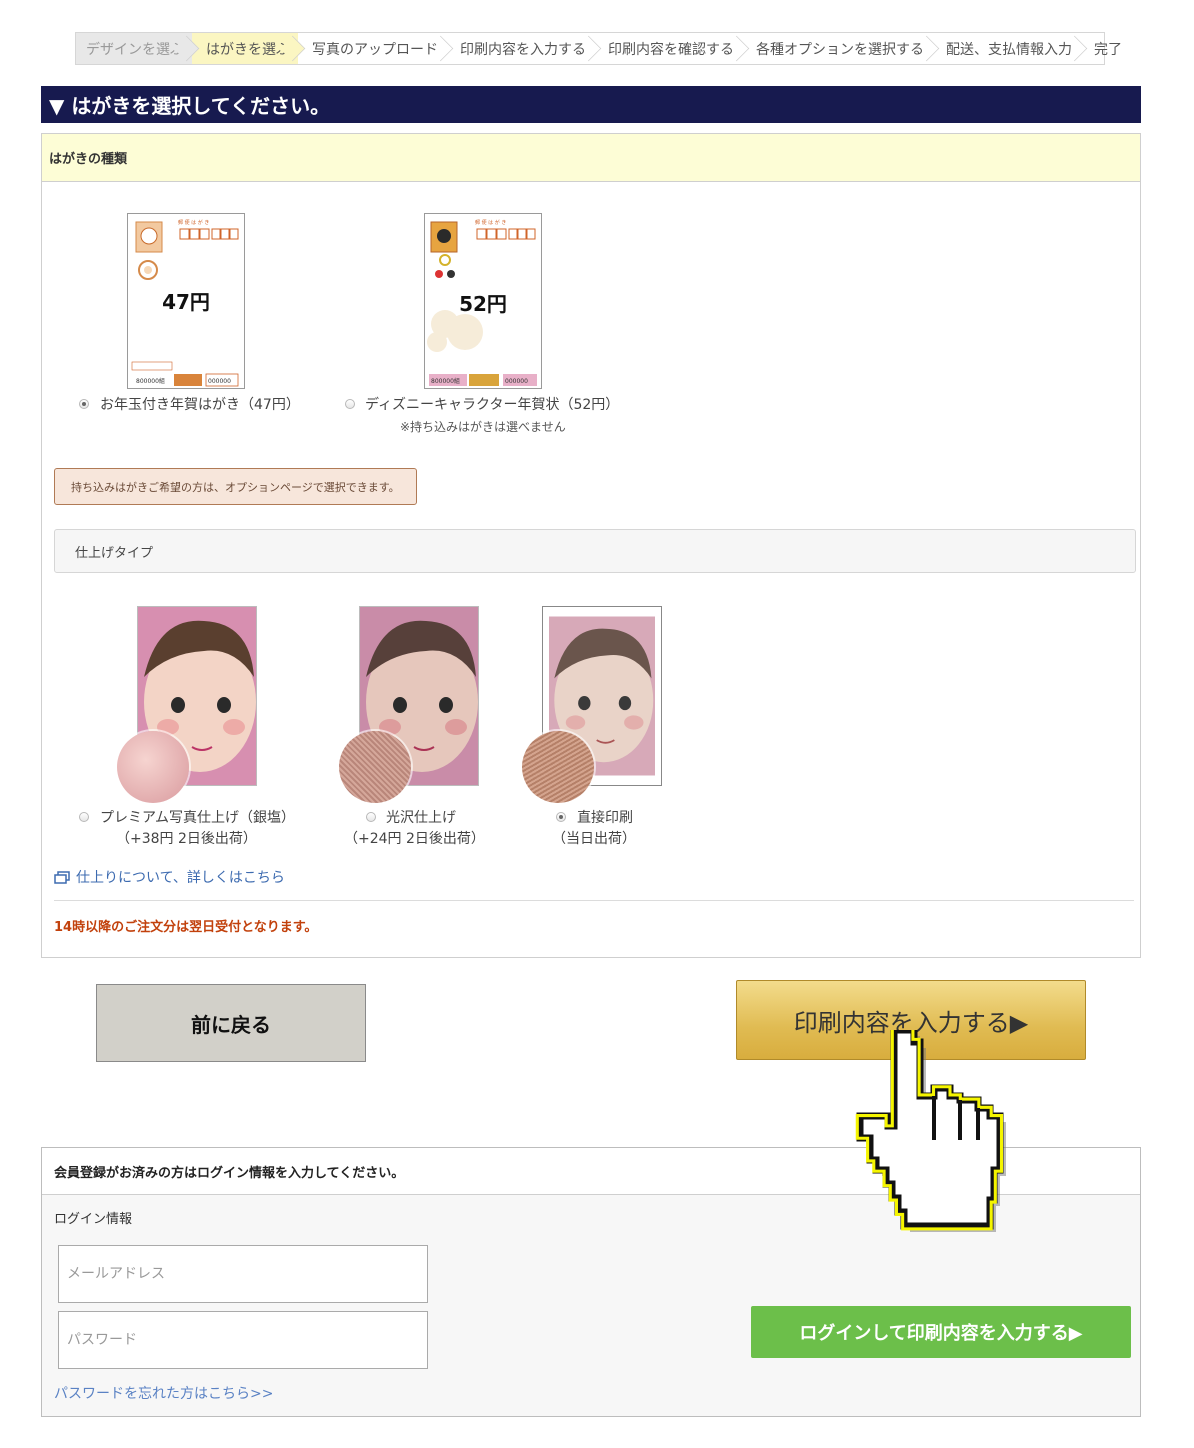  I want to click on finish-label-direct: 直接印刷, so click(605, 817).